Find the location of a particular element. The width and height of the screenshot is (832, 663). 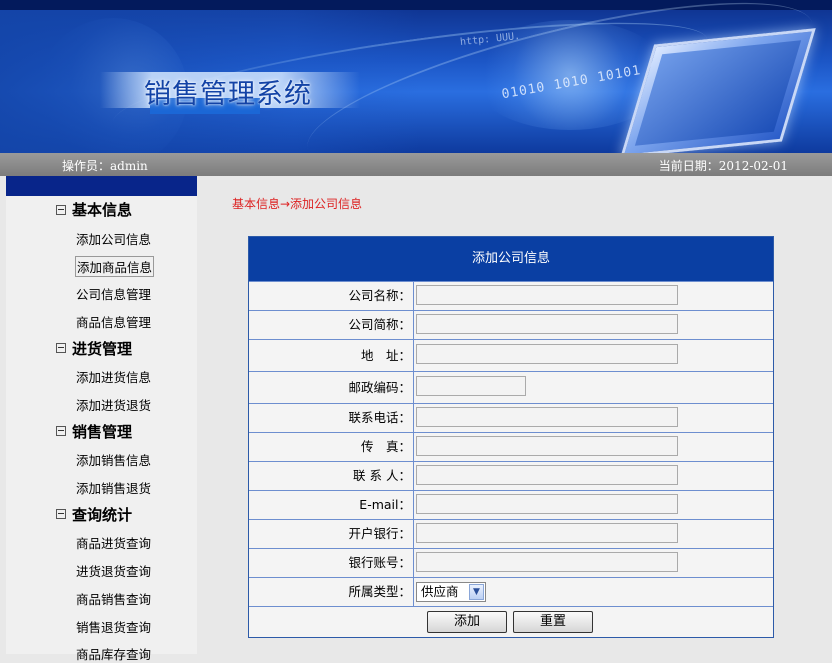

company-type-value: 供应商 is located at coordinates (440, 591).